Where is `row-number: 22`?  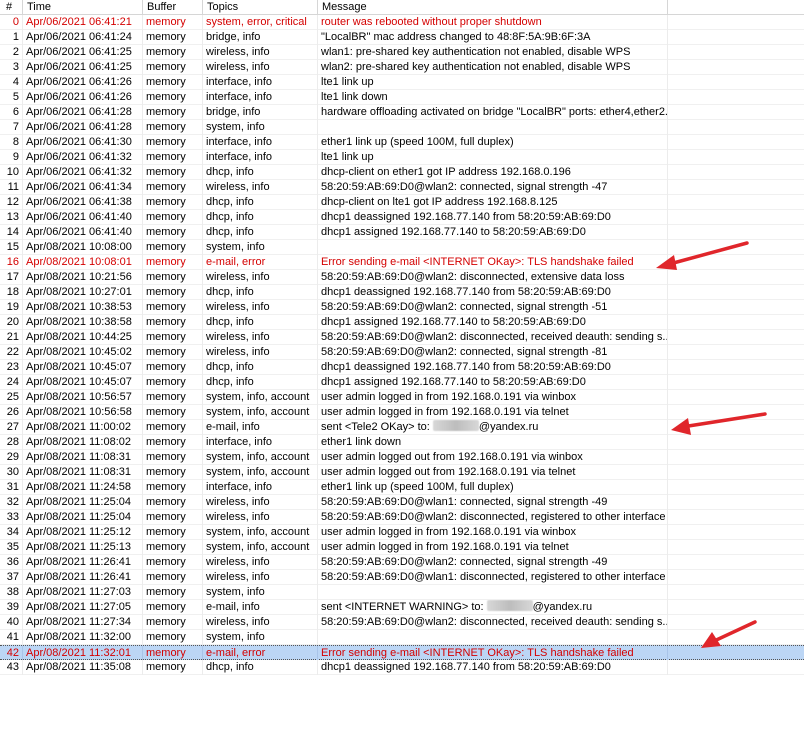
row-number: 22 is located at coordinates (11, 352).